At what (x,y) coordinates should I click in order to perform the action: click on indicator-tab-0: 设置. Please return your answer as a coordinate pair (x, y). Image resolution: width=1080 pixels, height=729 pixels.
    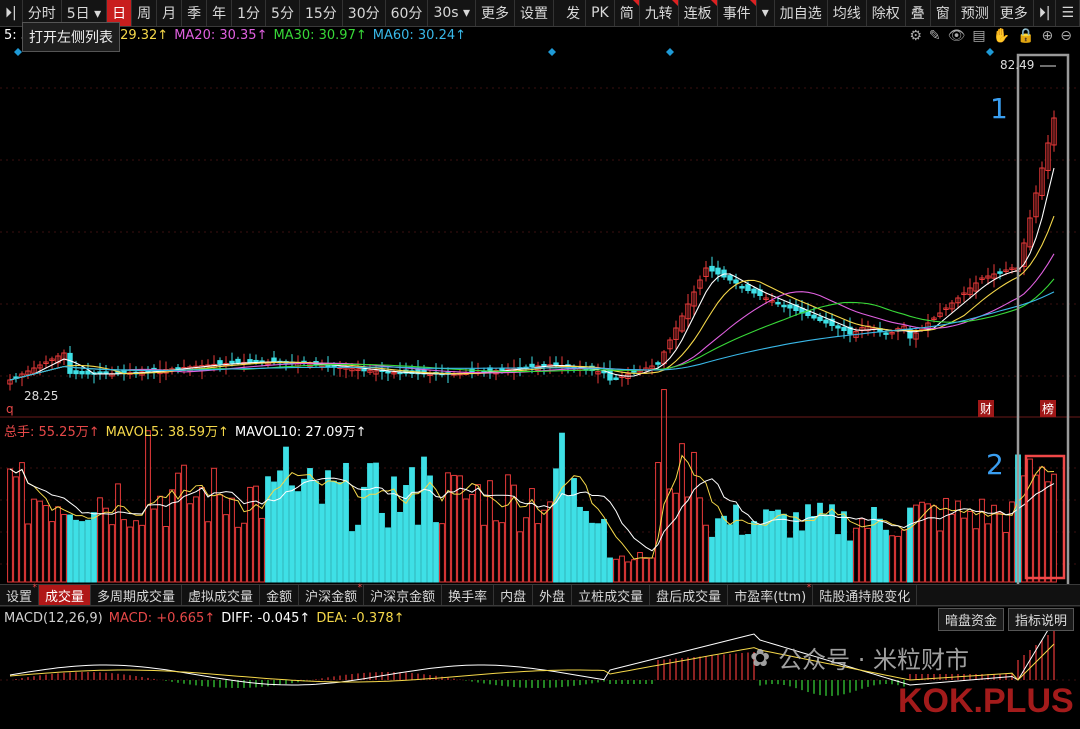
    Looking at the image, I should click on (20, 594).